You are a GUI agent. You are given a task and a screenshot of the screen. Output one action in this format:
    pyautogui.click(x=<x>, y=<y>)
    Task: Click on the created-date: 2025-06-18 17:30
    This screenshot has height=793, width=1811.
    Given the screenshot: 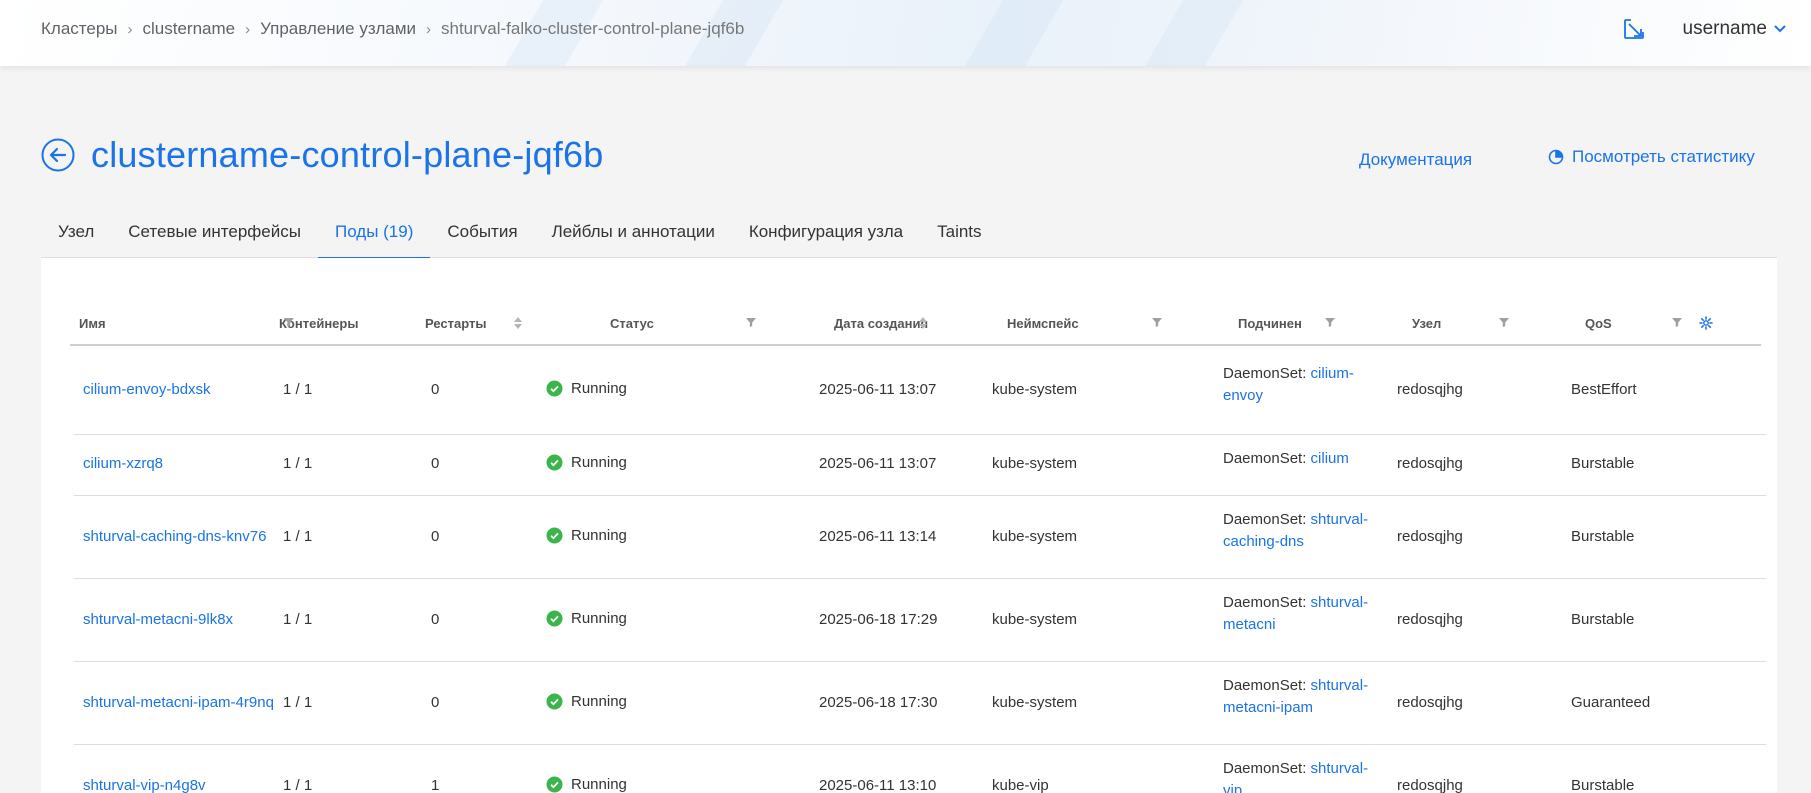 What is the action you would take?
    pyautogui.click(x=878, y=702)
    